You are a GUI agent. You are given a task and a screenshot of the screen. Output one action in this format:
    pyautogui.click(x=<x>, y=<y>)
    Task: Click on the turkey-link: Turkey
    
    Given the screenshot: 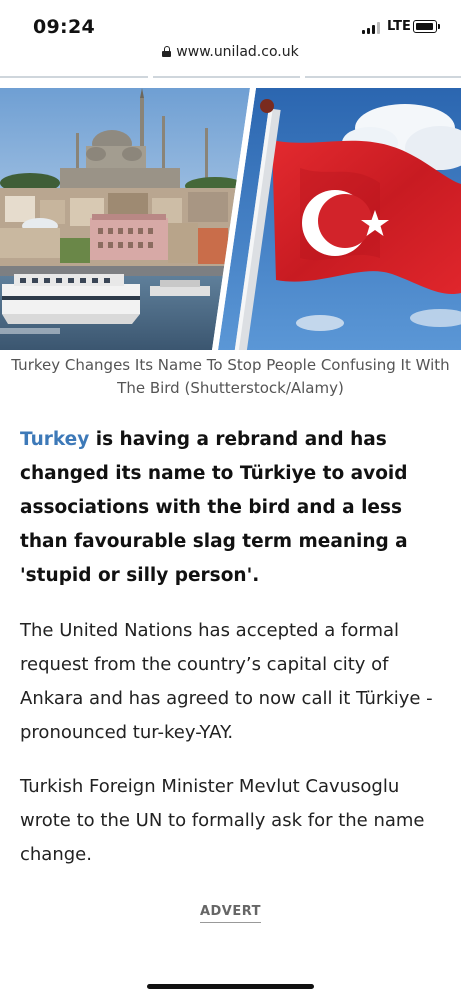 What is the action you would take?
    pyautogui.click(x=54, y=439)
    